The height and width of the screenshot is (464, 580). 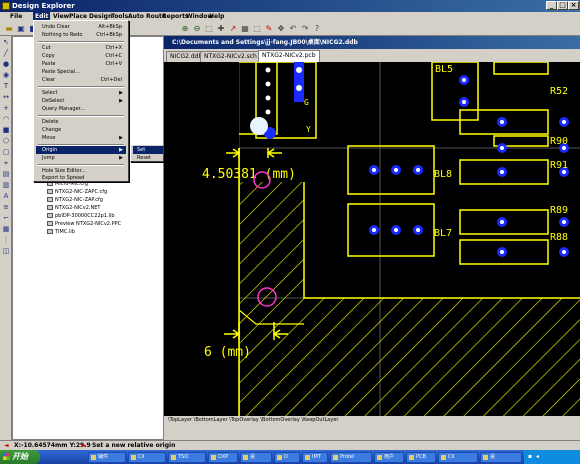 I want to click on menu-origin-set: Set, so click(x=148, y=150).